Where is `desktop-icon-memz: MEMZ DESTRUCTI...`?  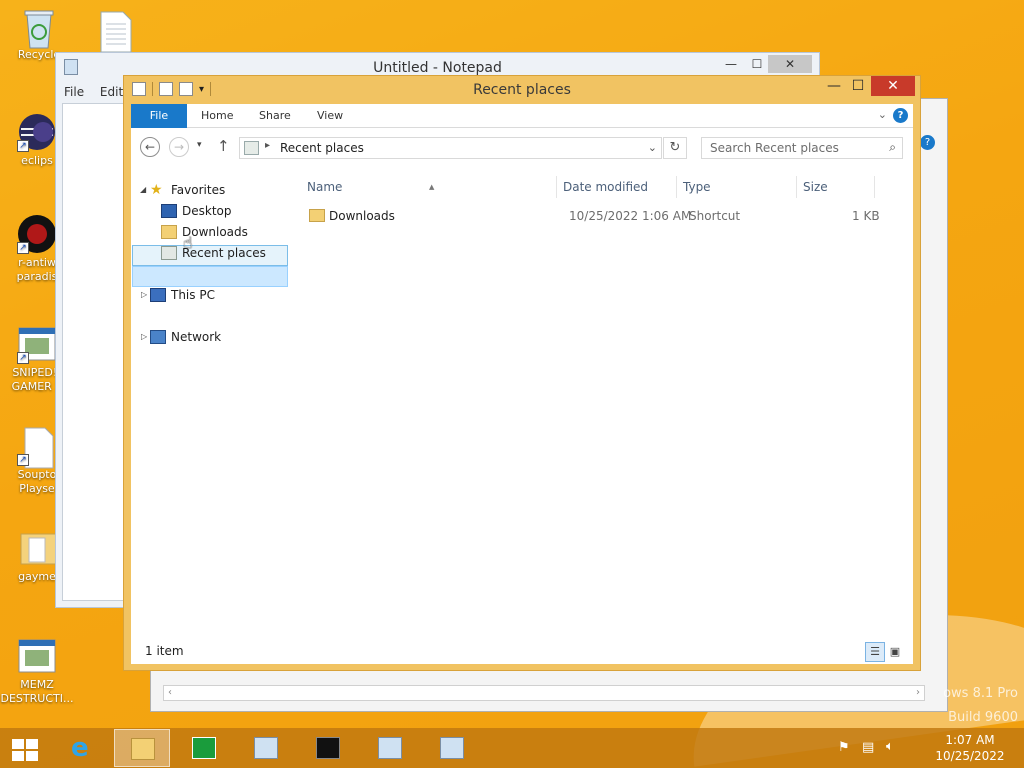
desktop-icon-memz: MEMZ DESTRUCTI... is located at coordinates (37, 671).